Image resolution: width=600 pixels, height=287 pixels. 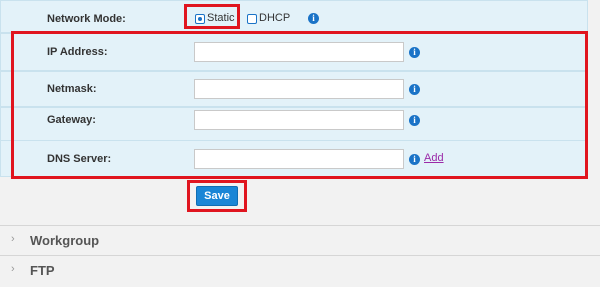 I want to click on section-workgroup: › Workgroup, so click(x=300, y=239).